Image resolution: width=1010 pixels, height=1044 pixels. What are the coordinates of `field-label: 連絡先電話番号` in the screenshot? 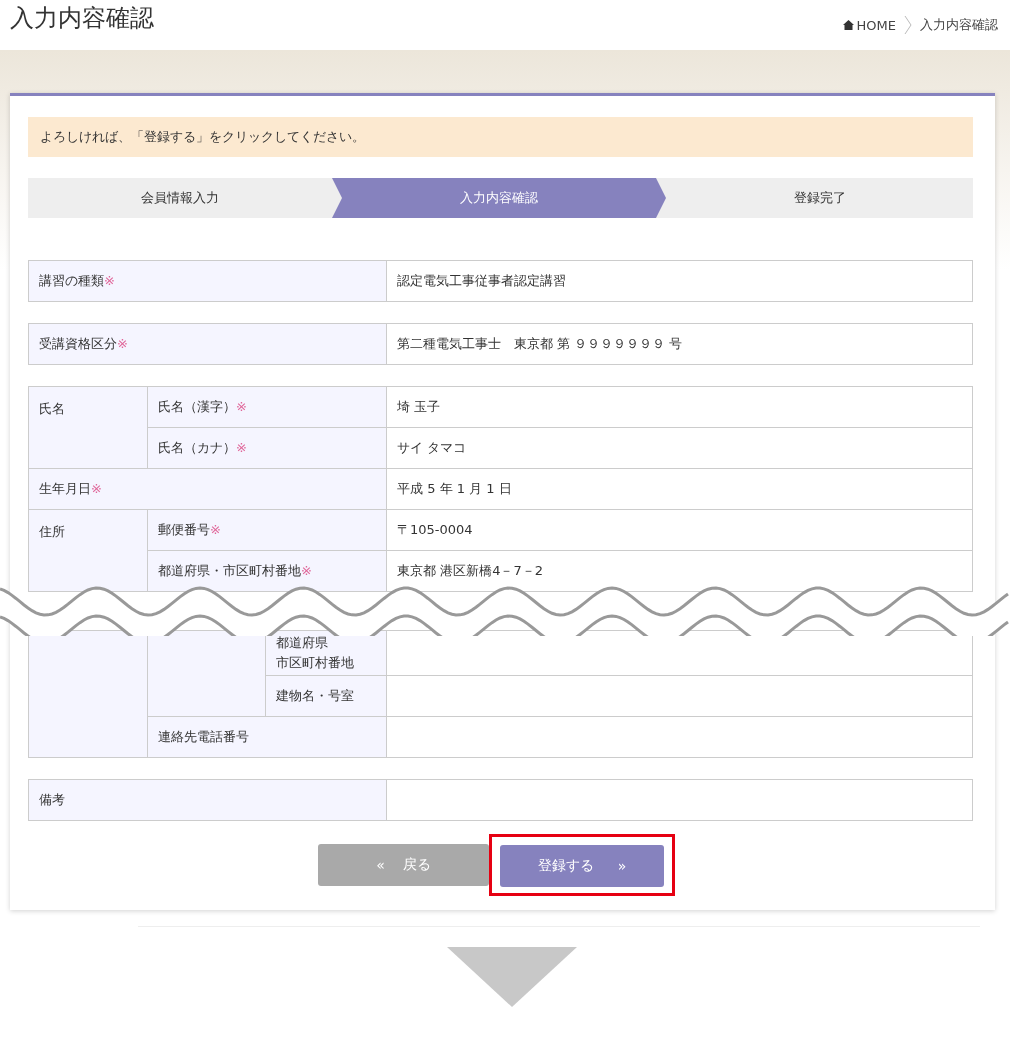 It's located at (267, 737).